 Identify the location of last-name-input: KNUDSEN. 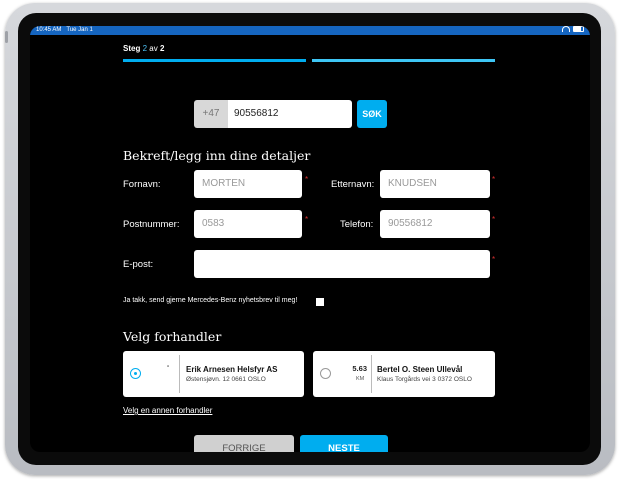
(435, 184).